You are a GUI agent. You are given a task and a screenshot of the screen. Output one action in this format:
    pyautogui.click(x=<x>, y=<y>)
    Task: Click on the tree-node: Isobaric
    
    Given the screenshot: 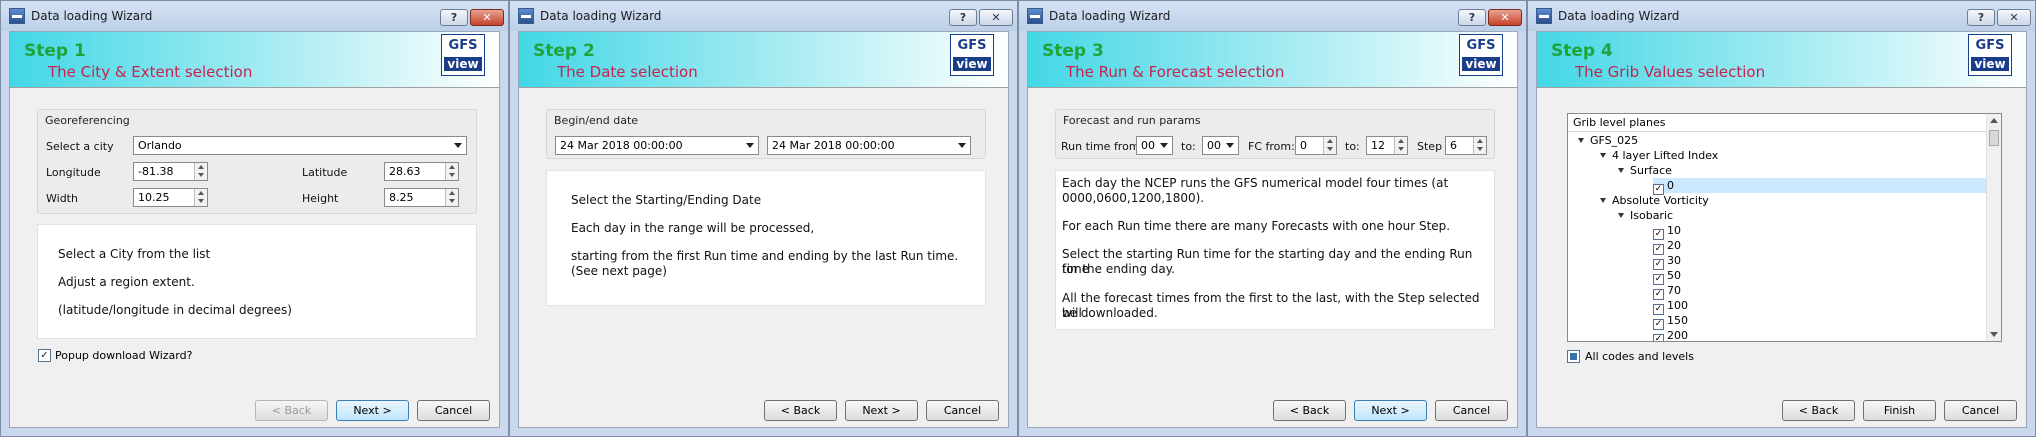 What is the action you would take?
    pyautogui.click(x=1645, y=215)
    